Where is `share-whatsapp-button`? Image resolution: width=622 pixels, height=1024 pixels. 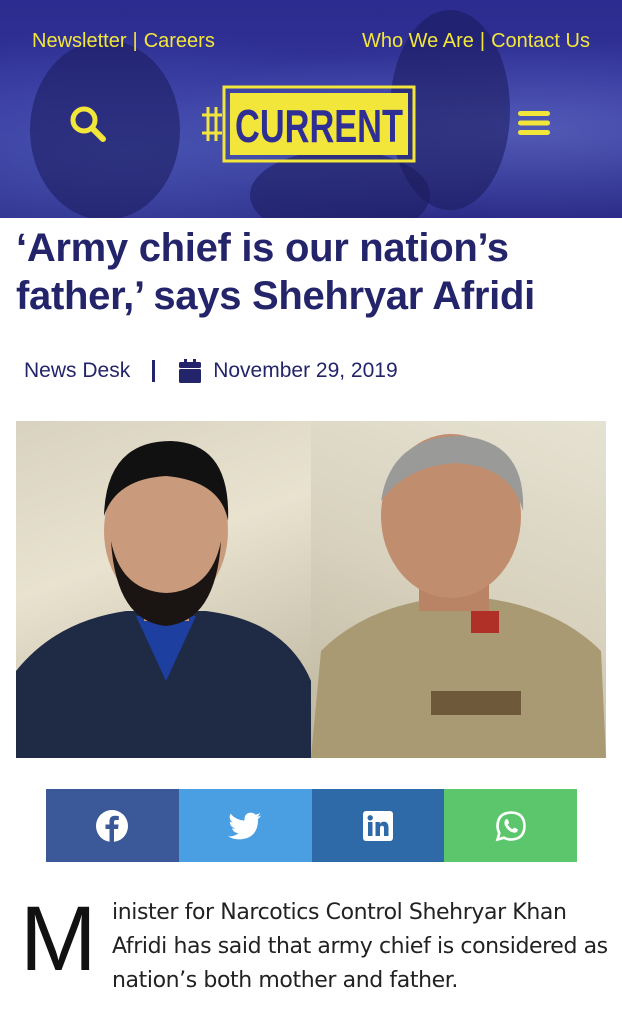
share-whatsapp-button is located at coordinates (510, 825).